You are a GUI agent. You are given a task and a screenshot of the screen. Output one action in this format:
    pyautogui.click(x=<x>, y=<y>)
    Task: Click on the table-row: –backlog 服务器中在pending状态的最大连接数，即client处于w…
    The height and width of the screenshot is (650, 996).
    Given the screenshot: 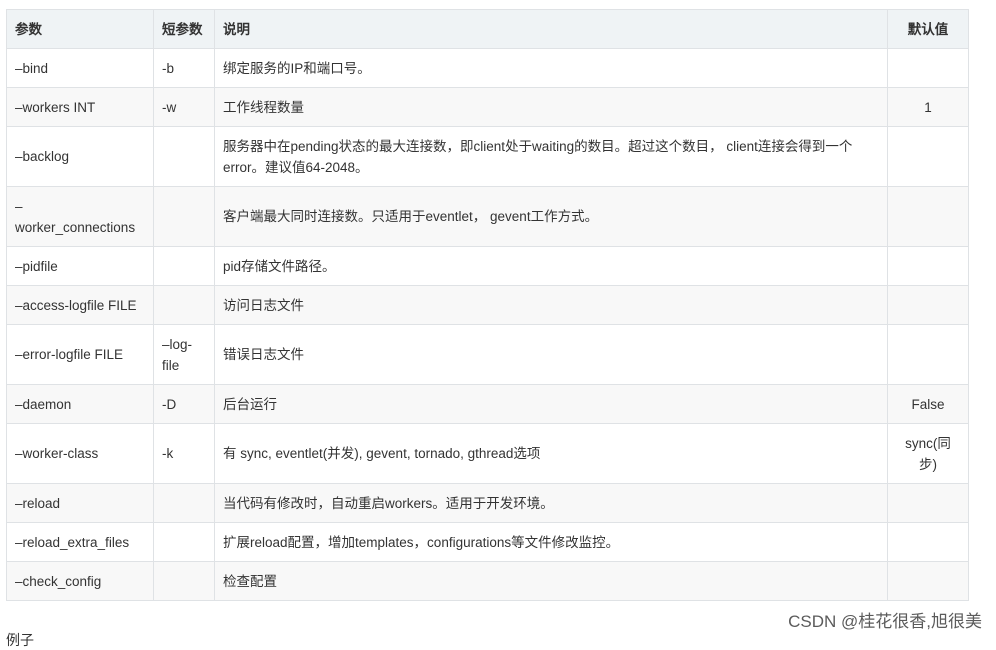 What is the action you would take?
    pyautogui.click(x=487, y=156)
    